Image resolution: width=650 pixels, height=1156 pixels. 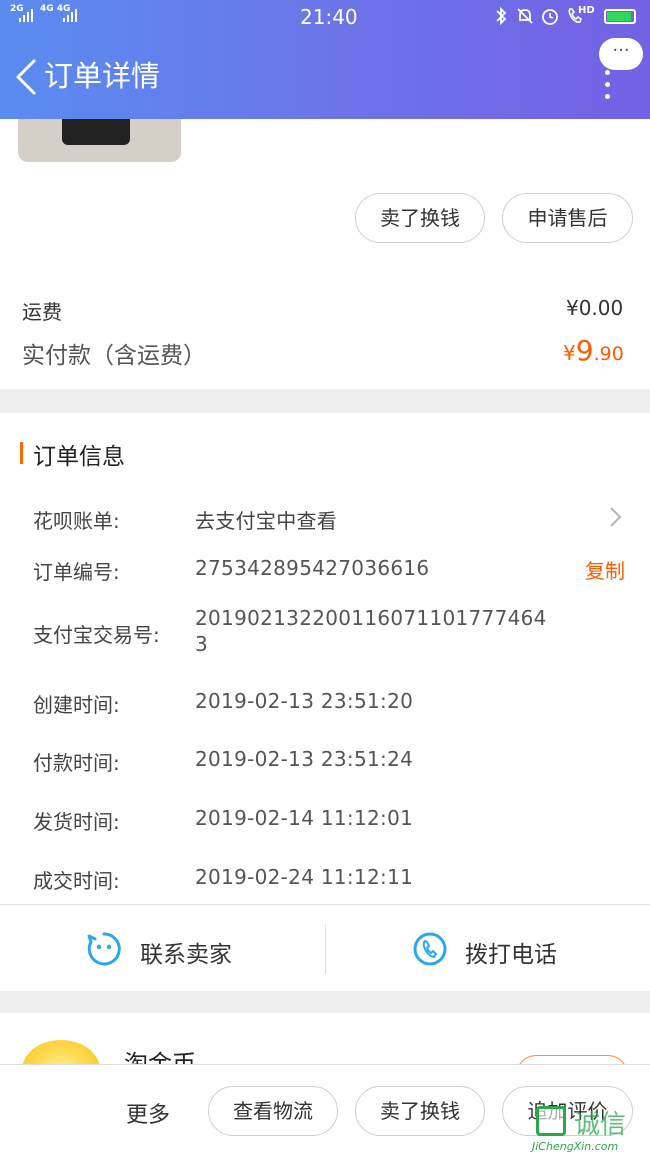 What do you see at coordinates (550, 17) in the screenshot?
I see `alarm-clock-icon` at bounding box center [550, 17].